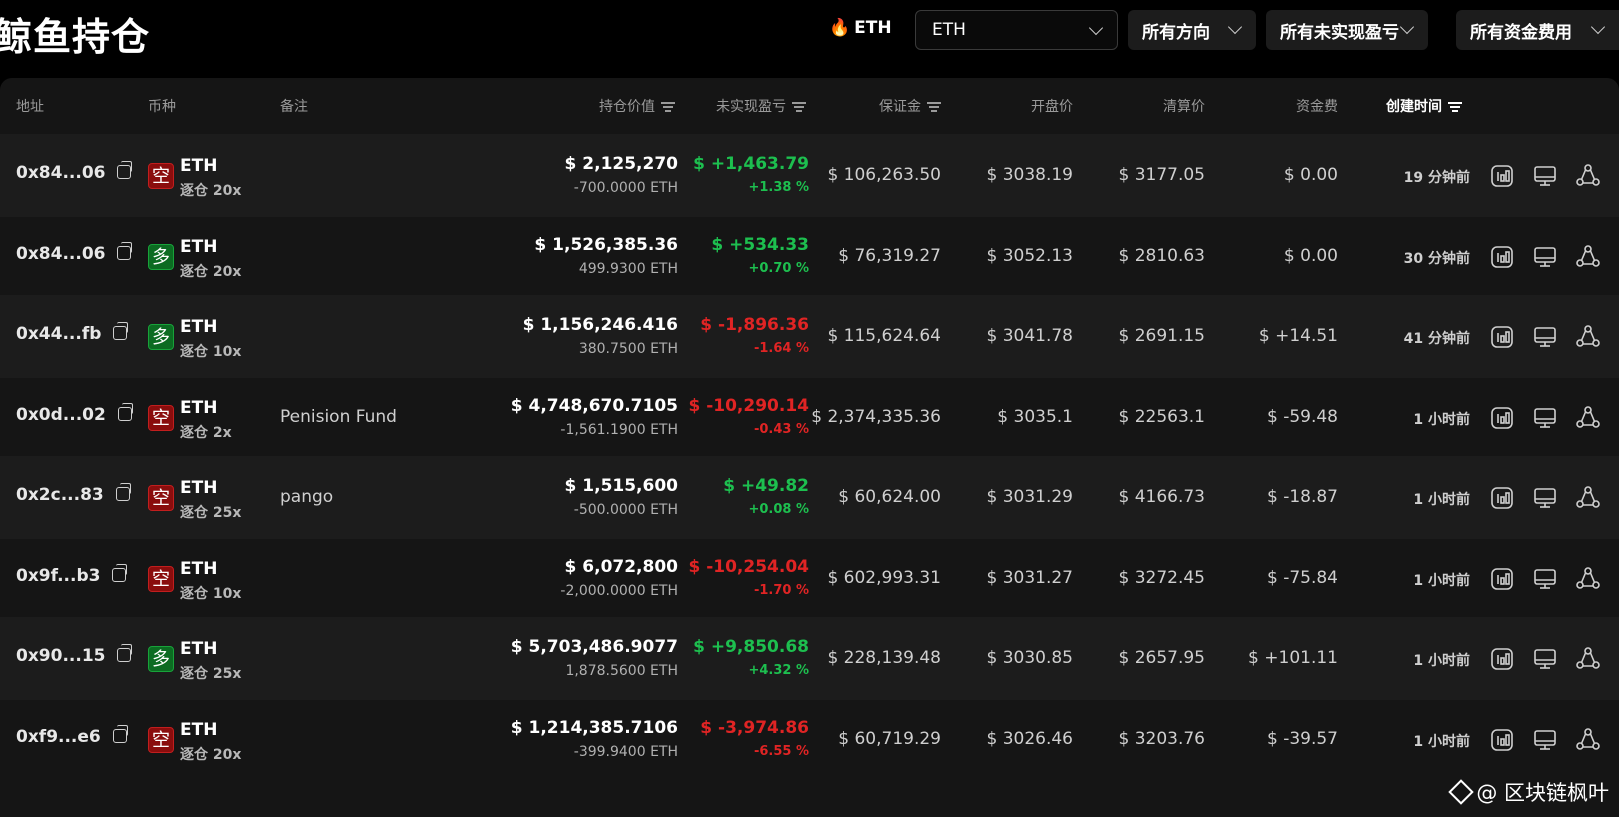 The width and height of the screenshot is (1619, 817). I want to click on pnl-select: 所有未实现盈亏, so click(1347, 30).